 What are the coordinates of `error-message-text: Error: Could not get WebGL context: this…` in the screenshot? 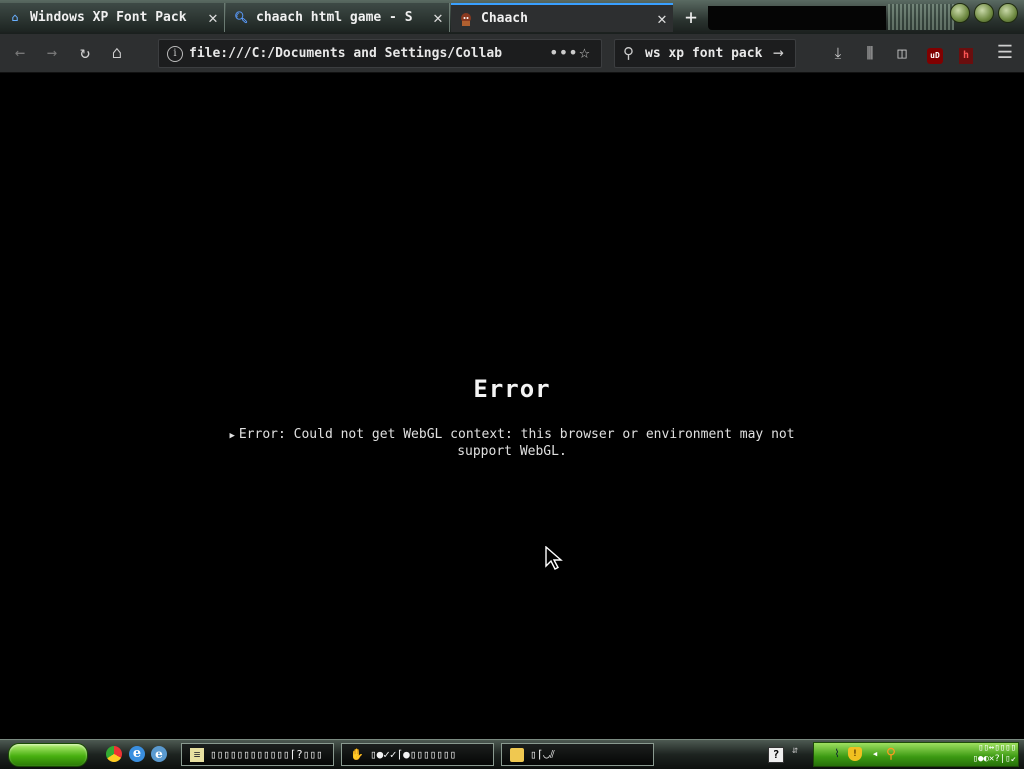 It's located at (516, 443).